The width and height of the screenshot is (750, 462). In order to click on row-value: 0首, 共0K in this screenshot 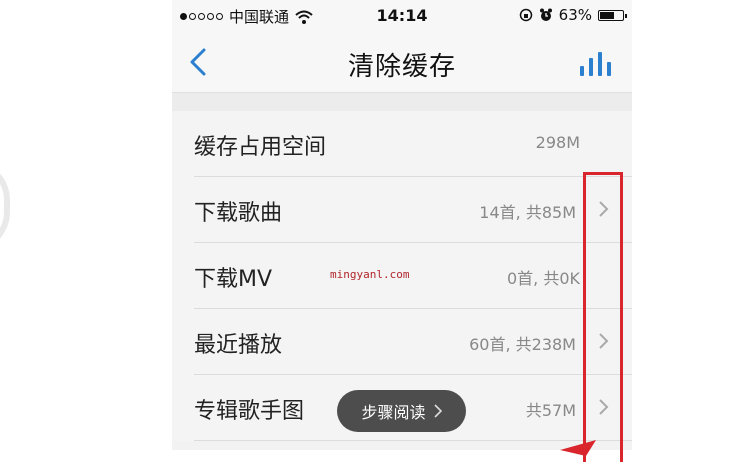, I will do `click(543, 278)`.